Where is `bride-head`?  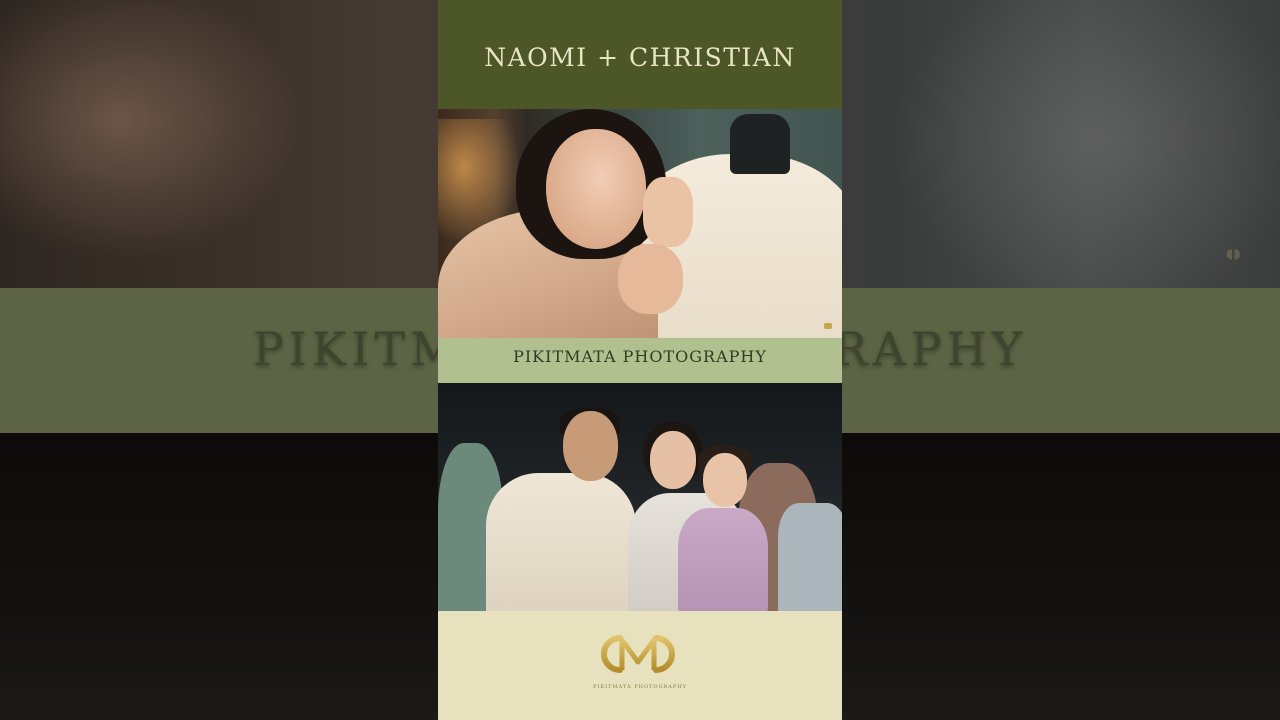 bride-head is located at coordinates (673, 460).